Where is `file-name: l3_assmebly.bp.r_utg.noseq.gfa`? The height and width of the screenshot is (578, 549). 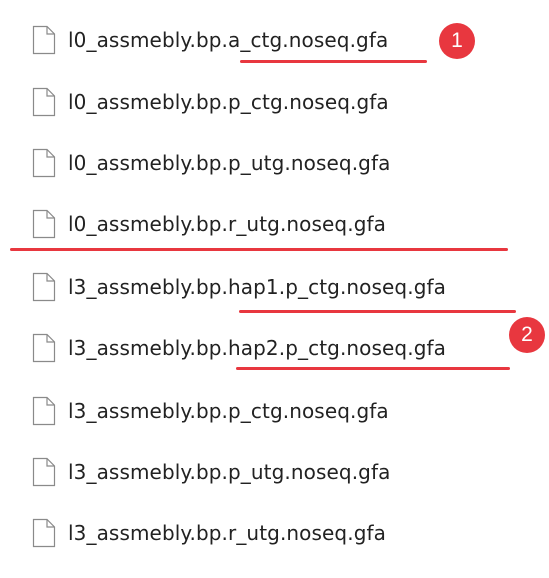
file-name: l3_assmebly.bp.r_utg.noseq.gfa is located at coordinates (227, 533).